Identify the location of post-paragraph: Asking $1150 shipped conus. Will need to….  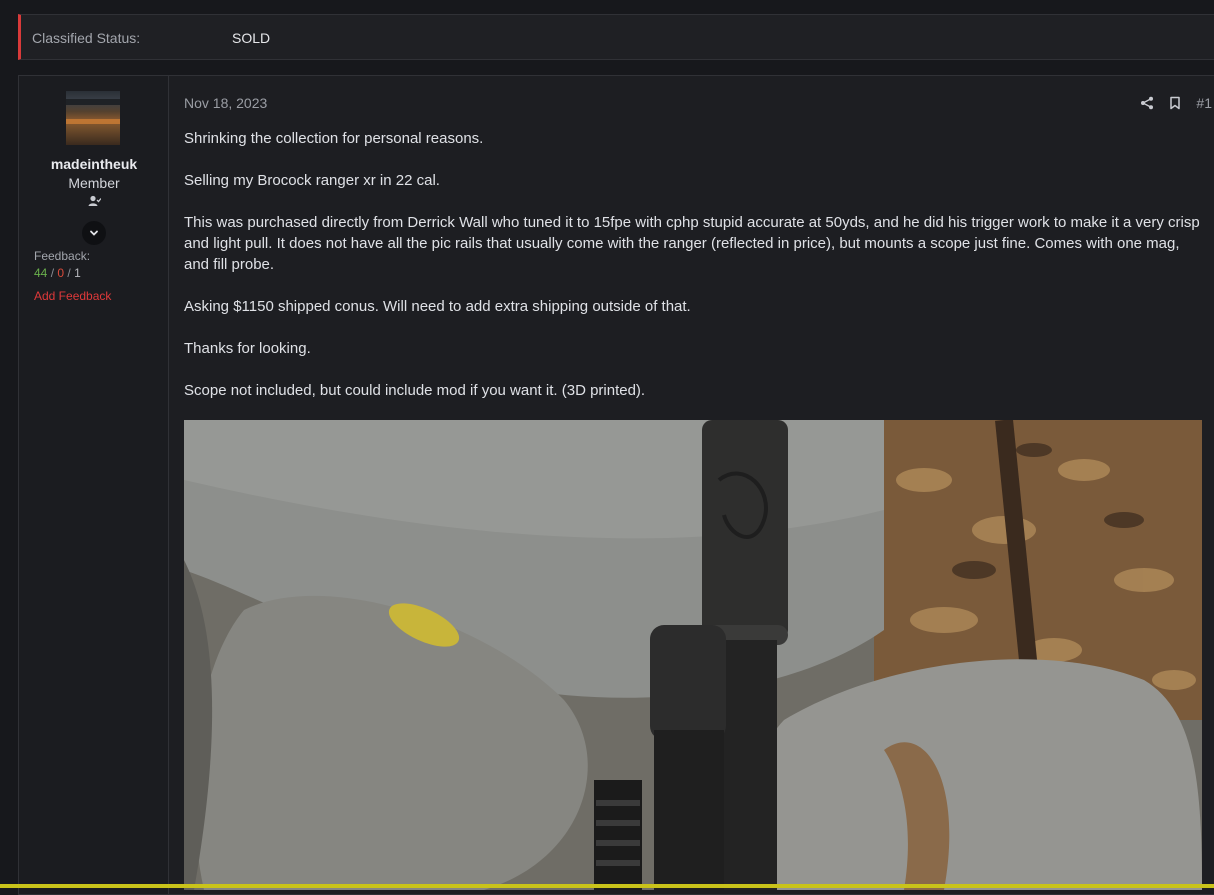
(437, 306).